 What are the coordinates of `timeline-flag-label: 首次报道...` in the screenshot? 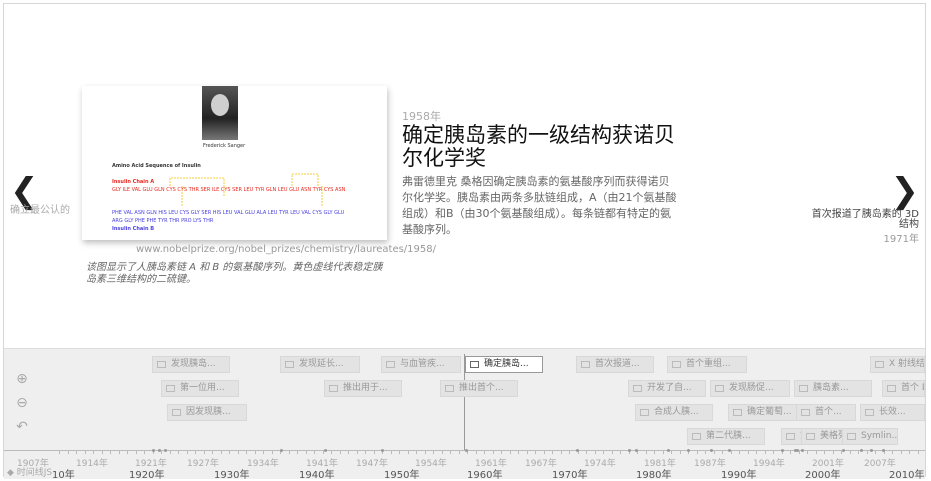 It's located at (617, 364).